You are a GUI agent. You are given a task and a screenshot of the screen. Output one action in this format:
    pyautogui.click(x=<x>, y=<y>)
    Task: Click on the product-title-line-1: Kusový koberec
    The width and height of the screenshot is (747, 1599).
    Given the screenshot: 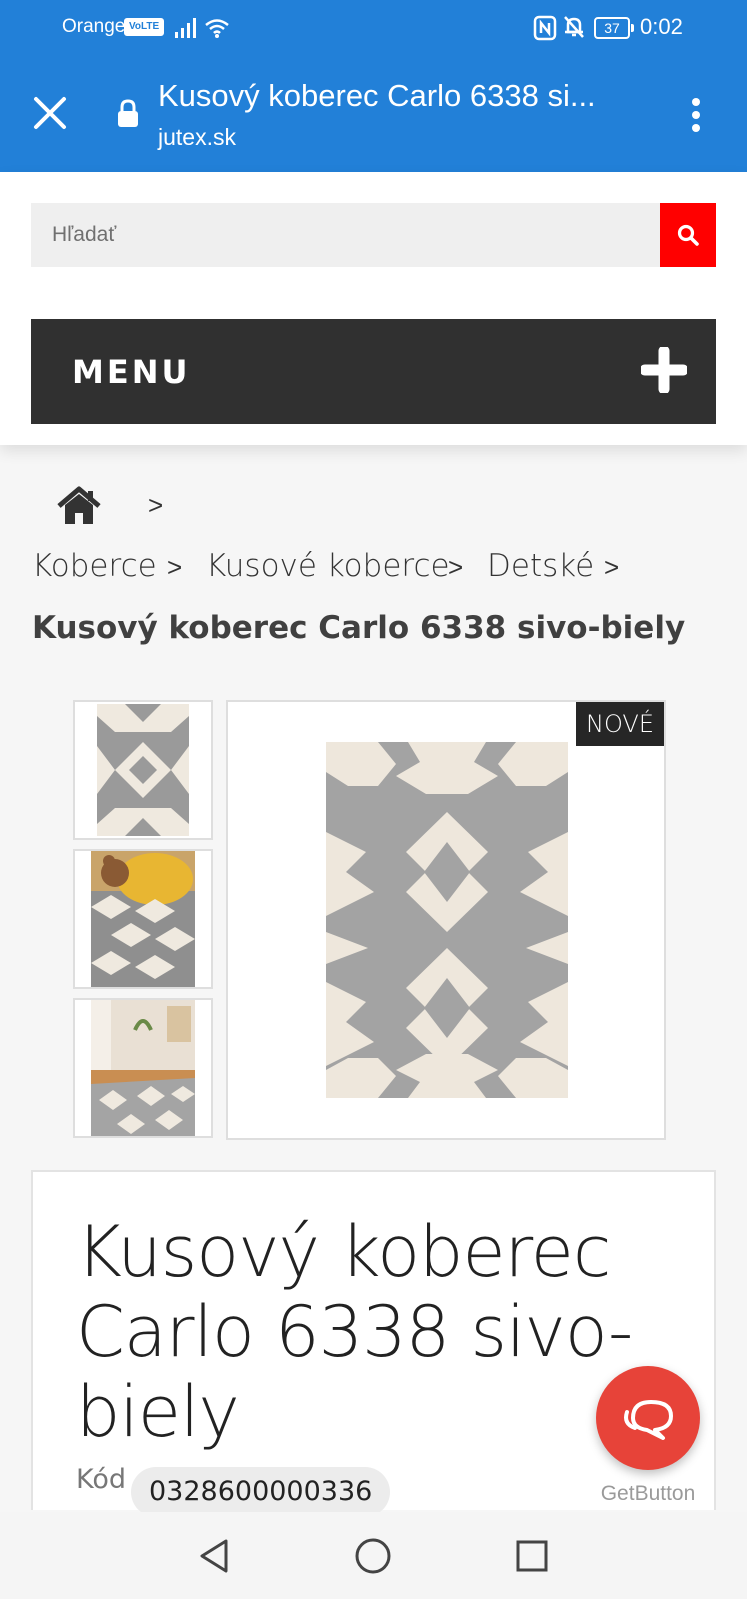 What is the action you would take?
    pyautogui.click(x=343, y=1252)
    